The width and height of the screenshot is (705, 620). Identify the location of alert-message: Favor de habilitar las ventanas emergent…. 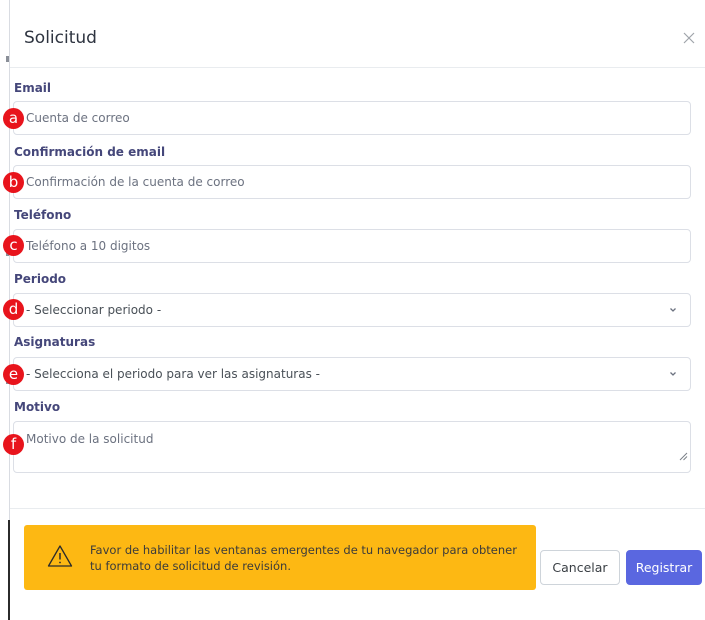
(303, 558).